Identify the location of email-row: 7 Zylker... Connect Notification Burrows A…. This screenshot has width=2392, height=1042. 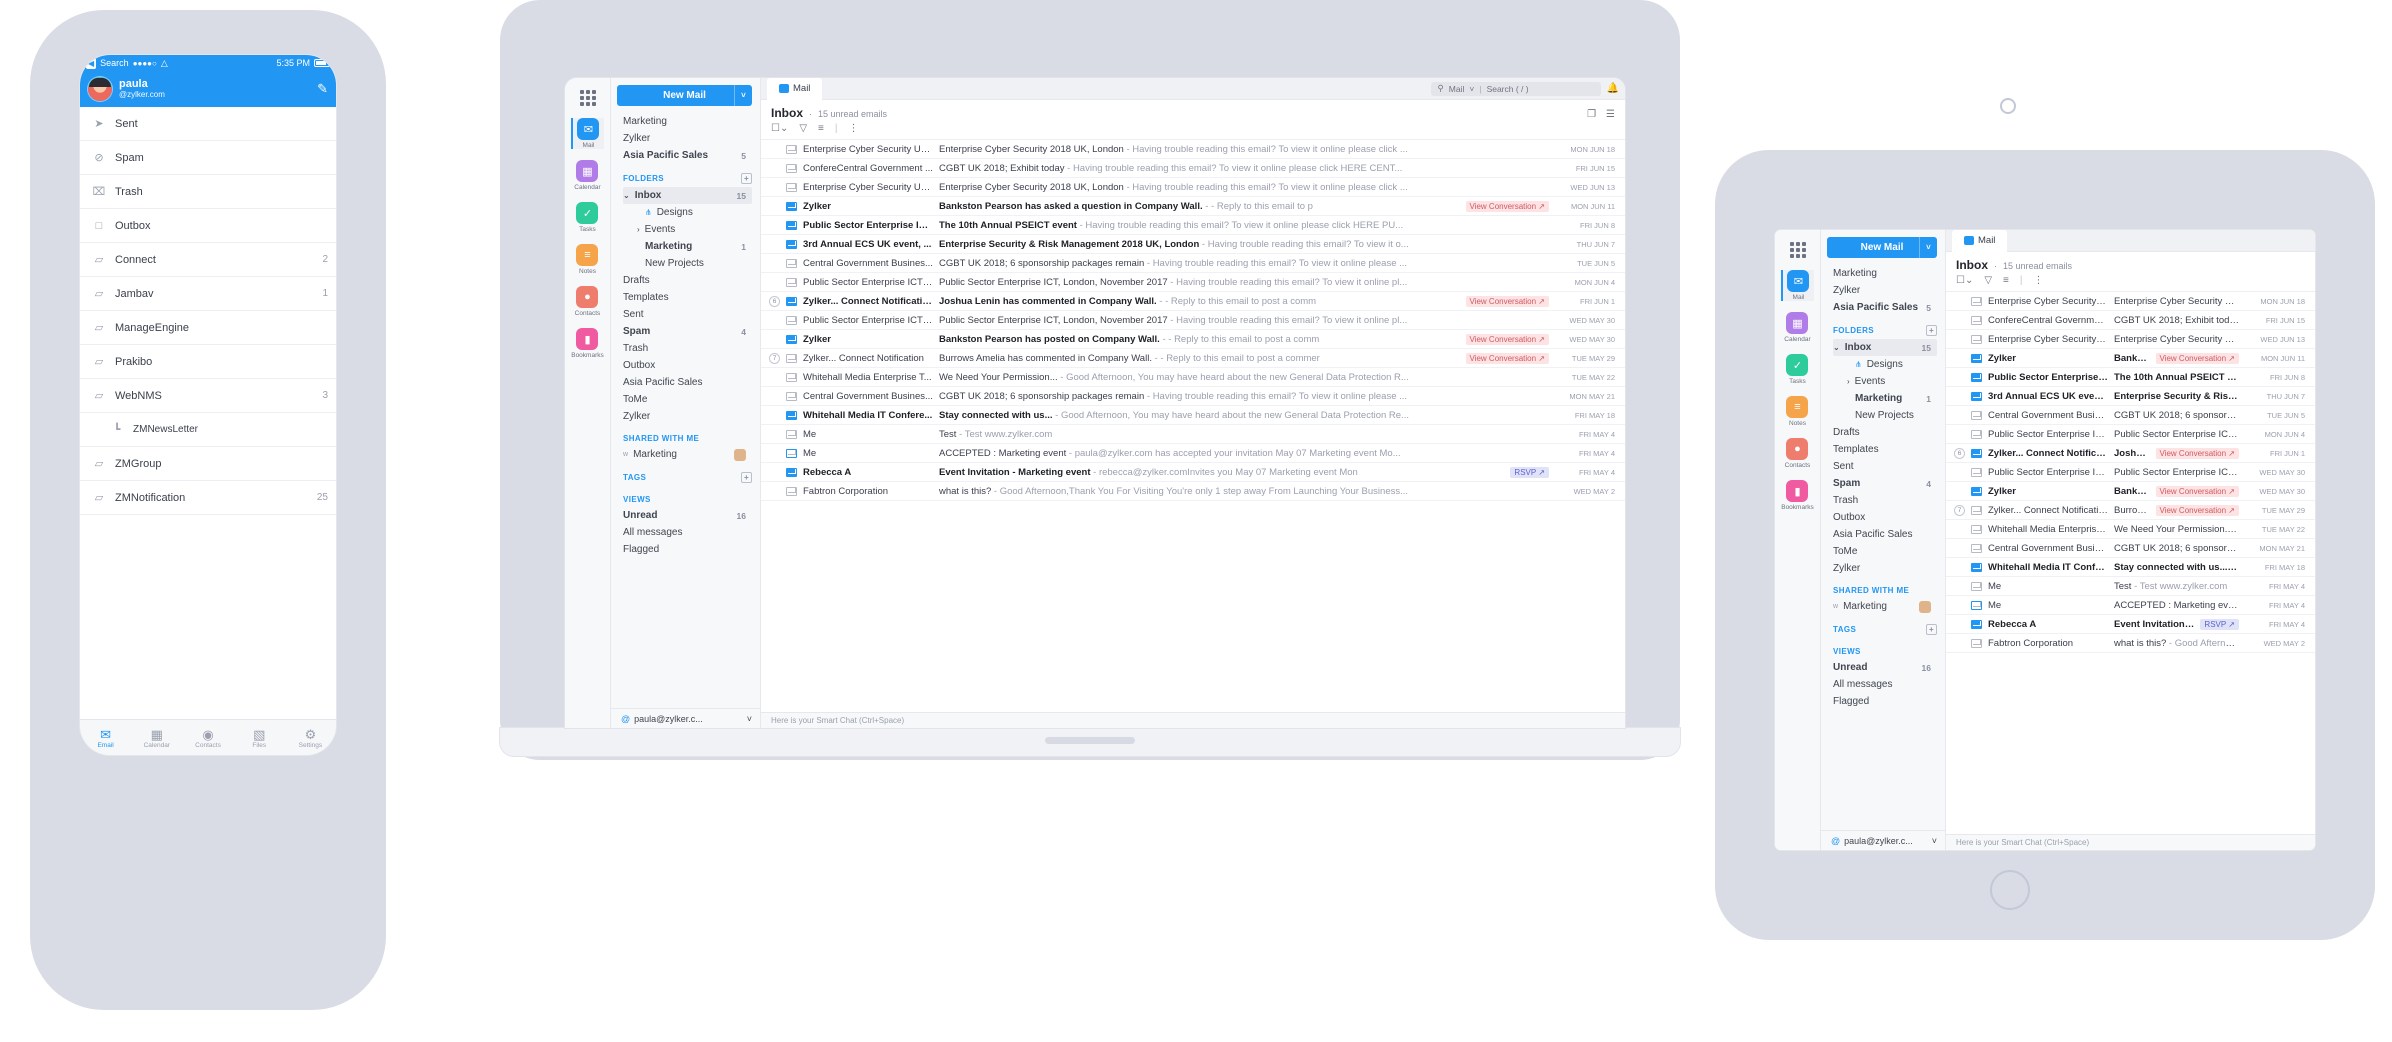
(2130, 510).